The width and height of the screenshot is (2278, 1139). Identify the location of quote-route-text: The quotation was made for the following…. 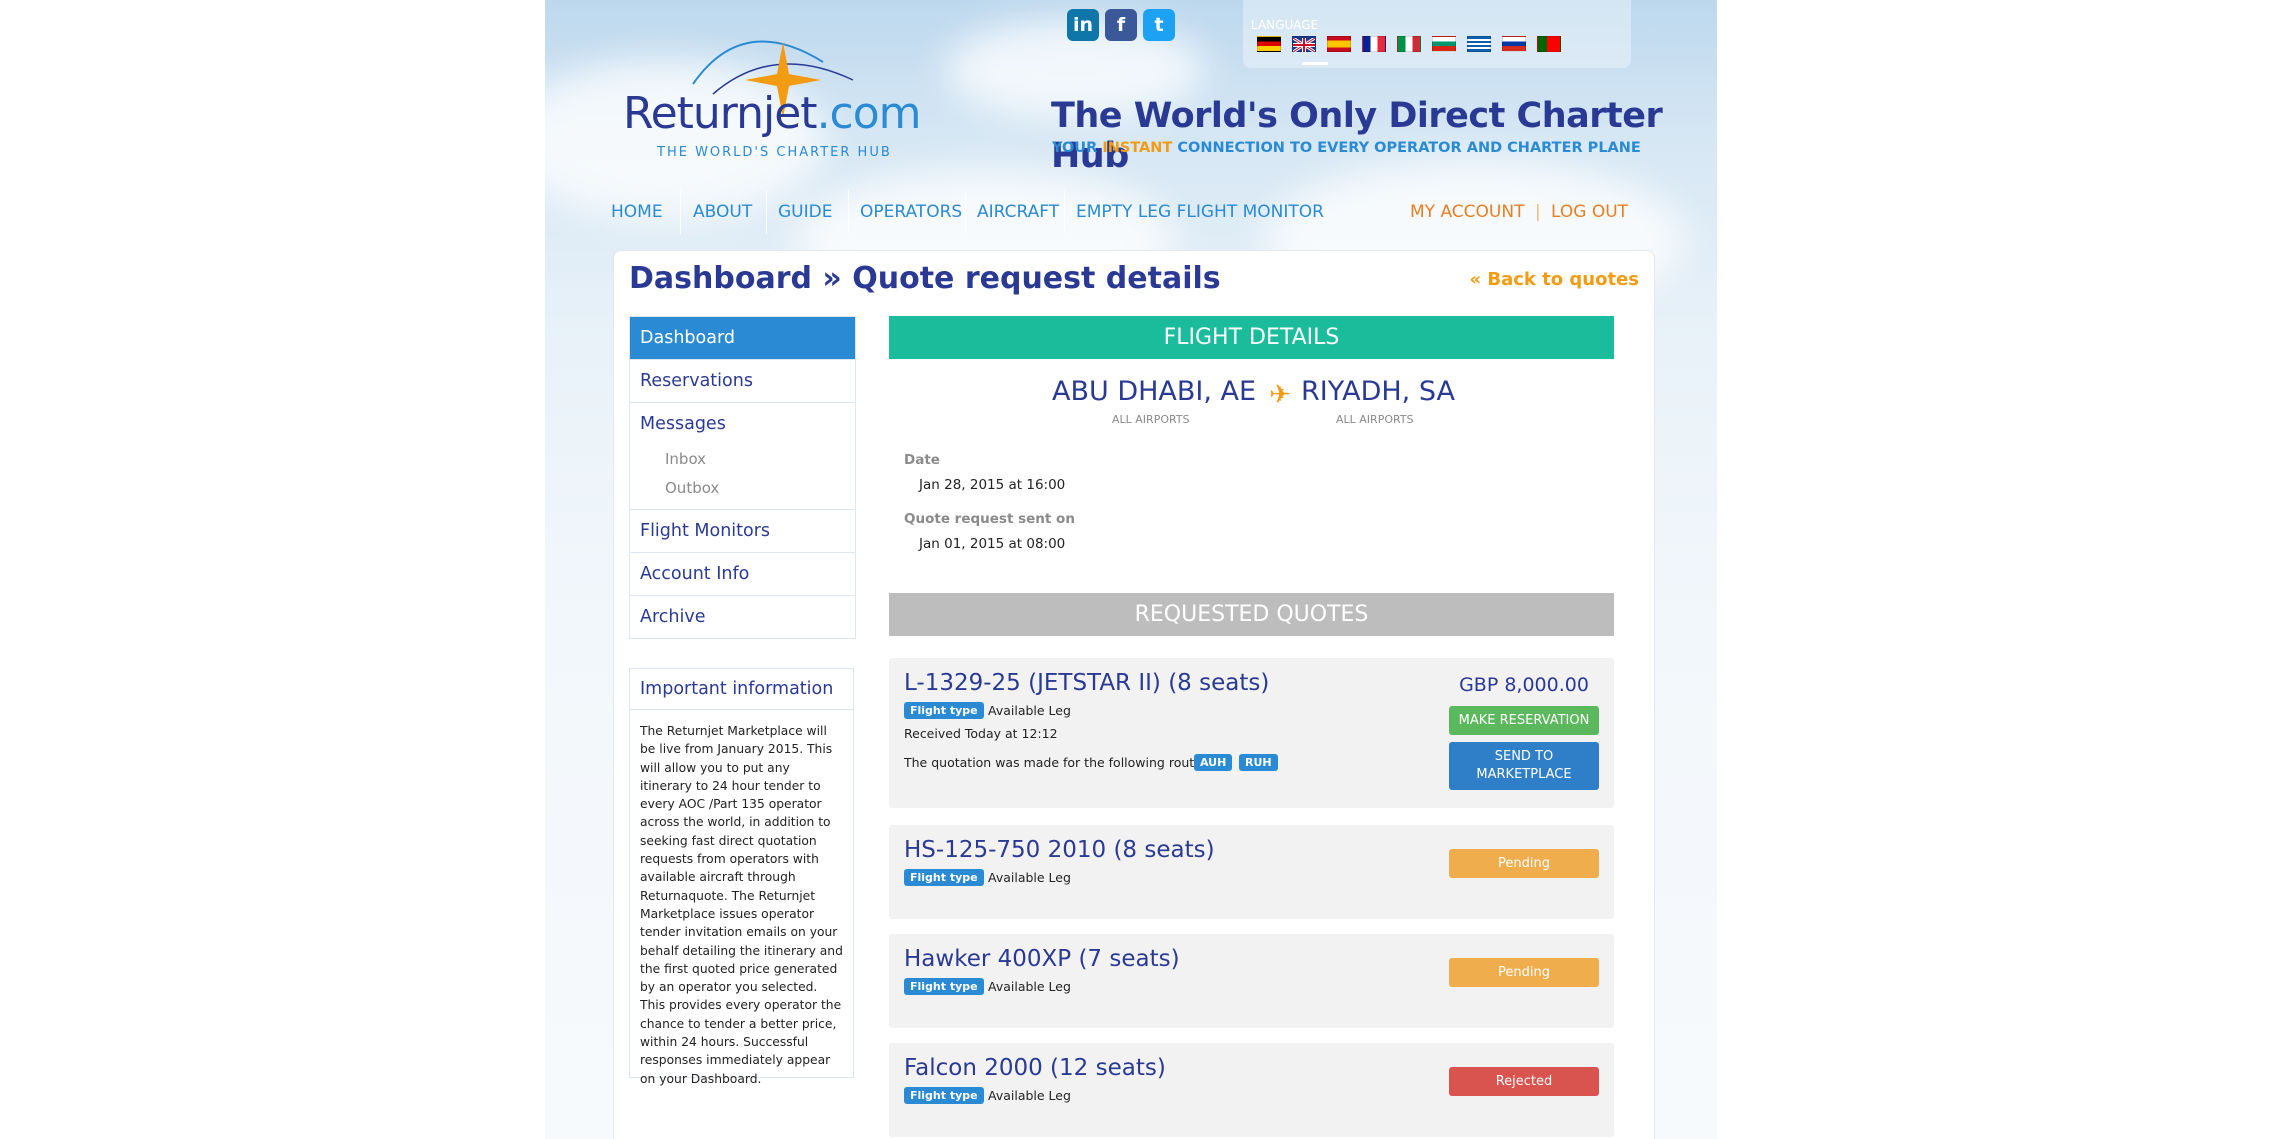
(1055, 762).